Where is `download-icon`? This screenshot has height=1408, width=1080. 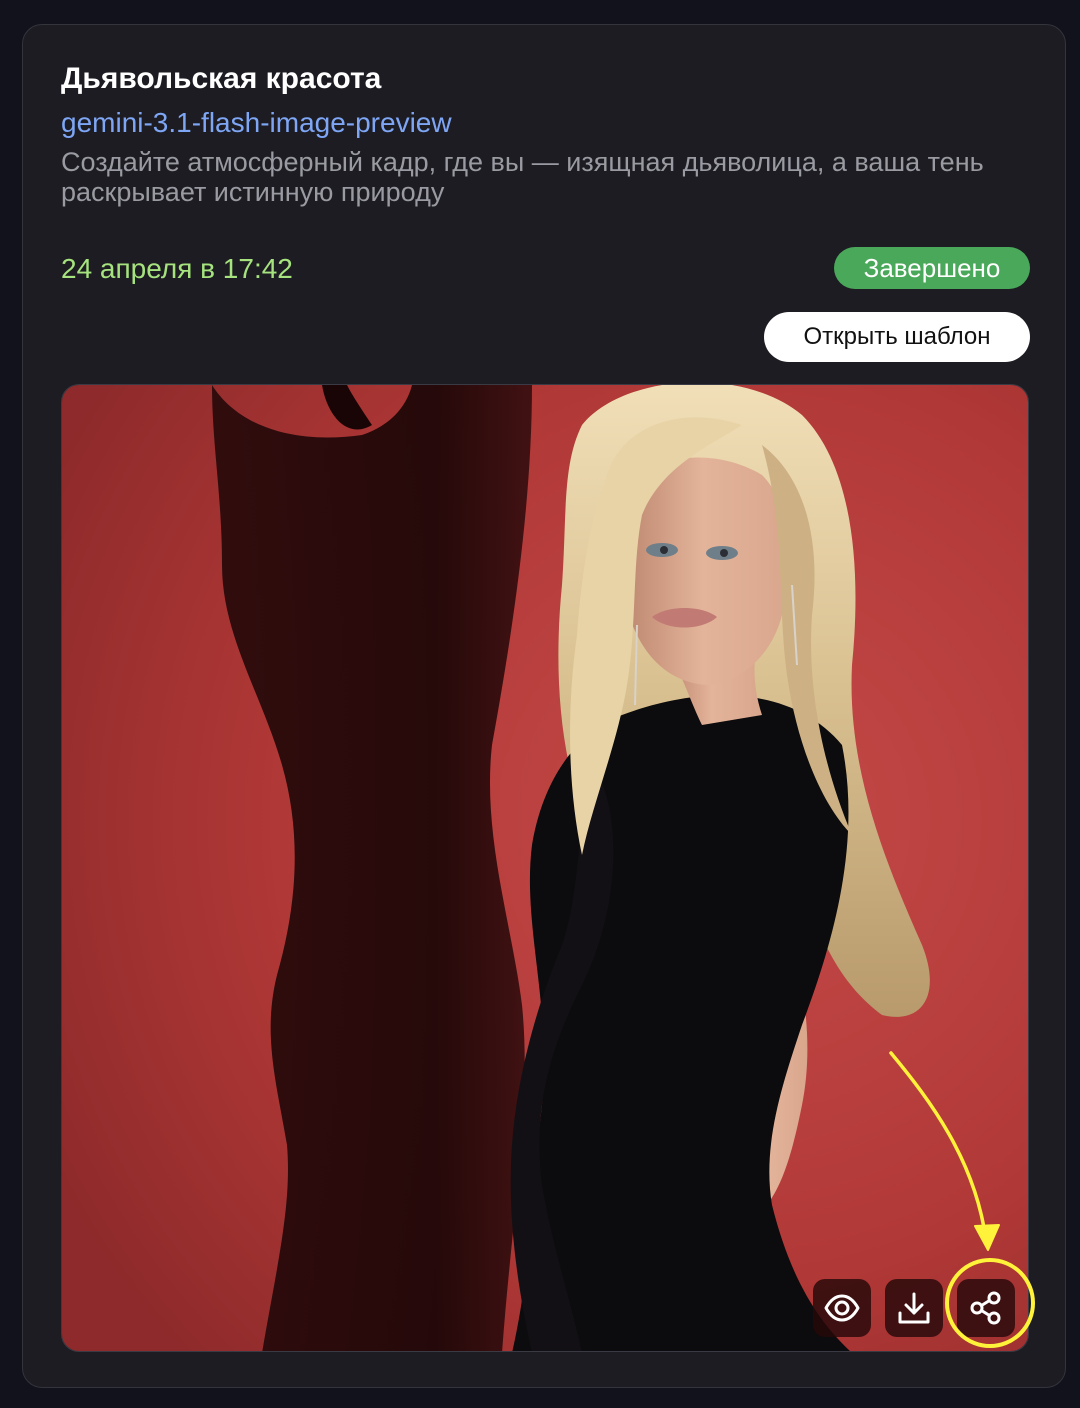 download-icon is located at coordinates (914, 1308).